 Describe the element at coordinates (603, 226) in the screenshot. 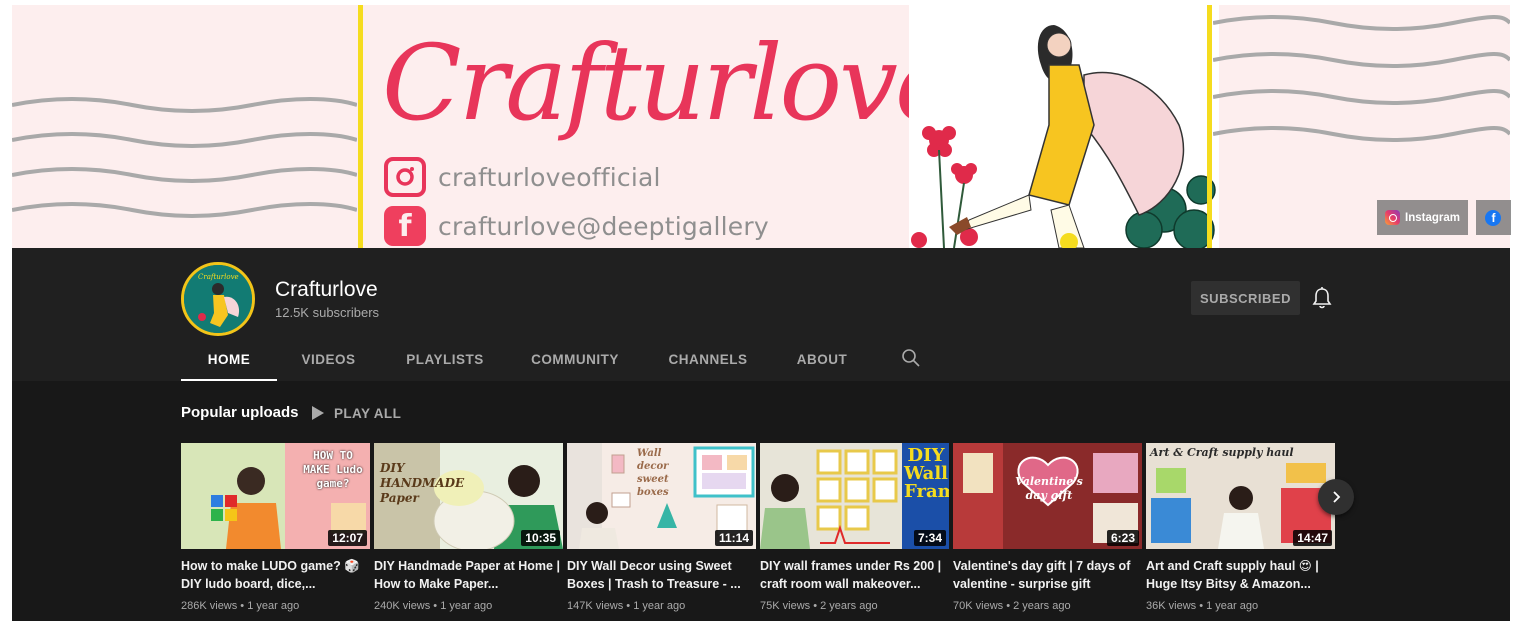

I see `facebook-handle: crafturlove@deeptigallery` at that location.